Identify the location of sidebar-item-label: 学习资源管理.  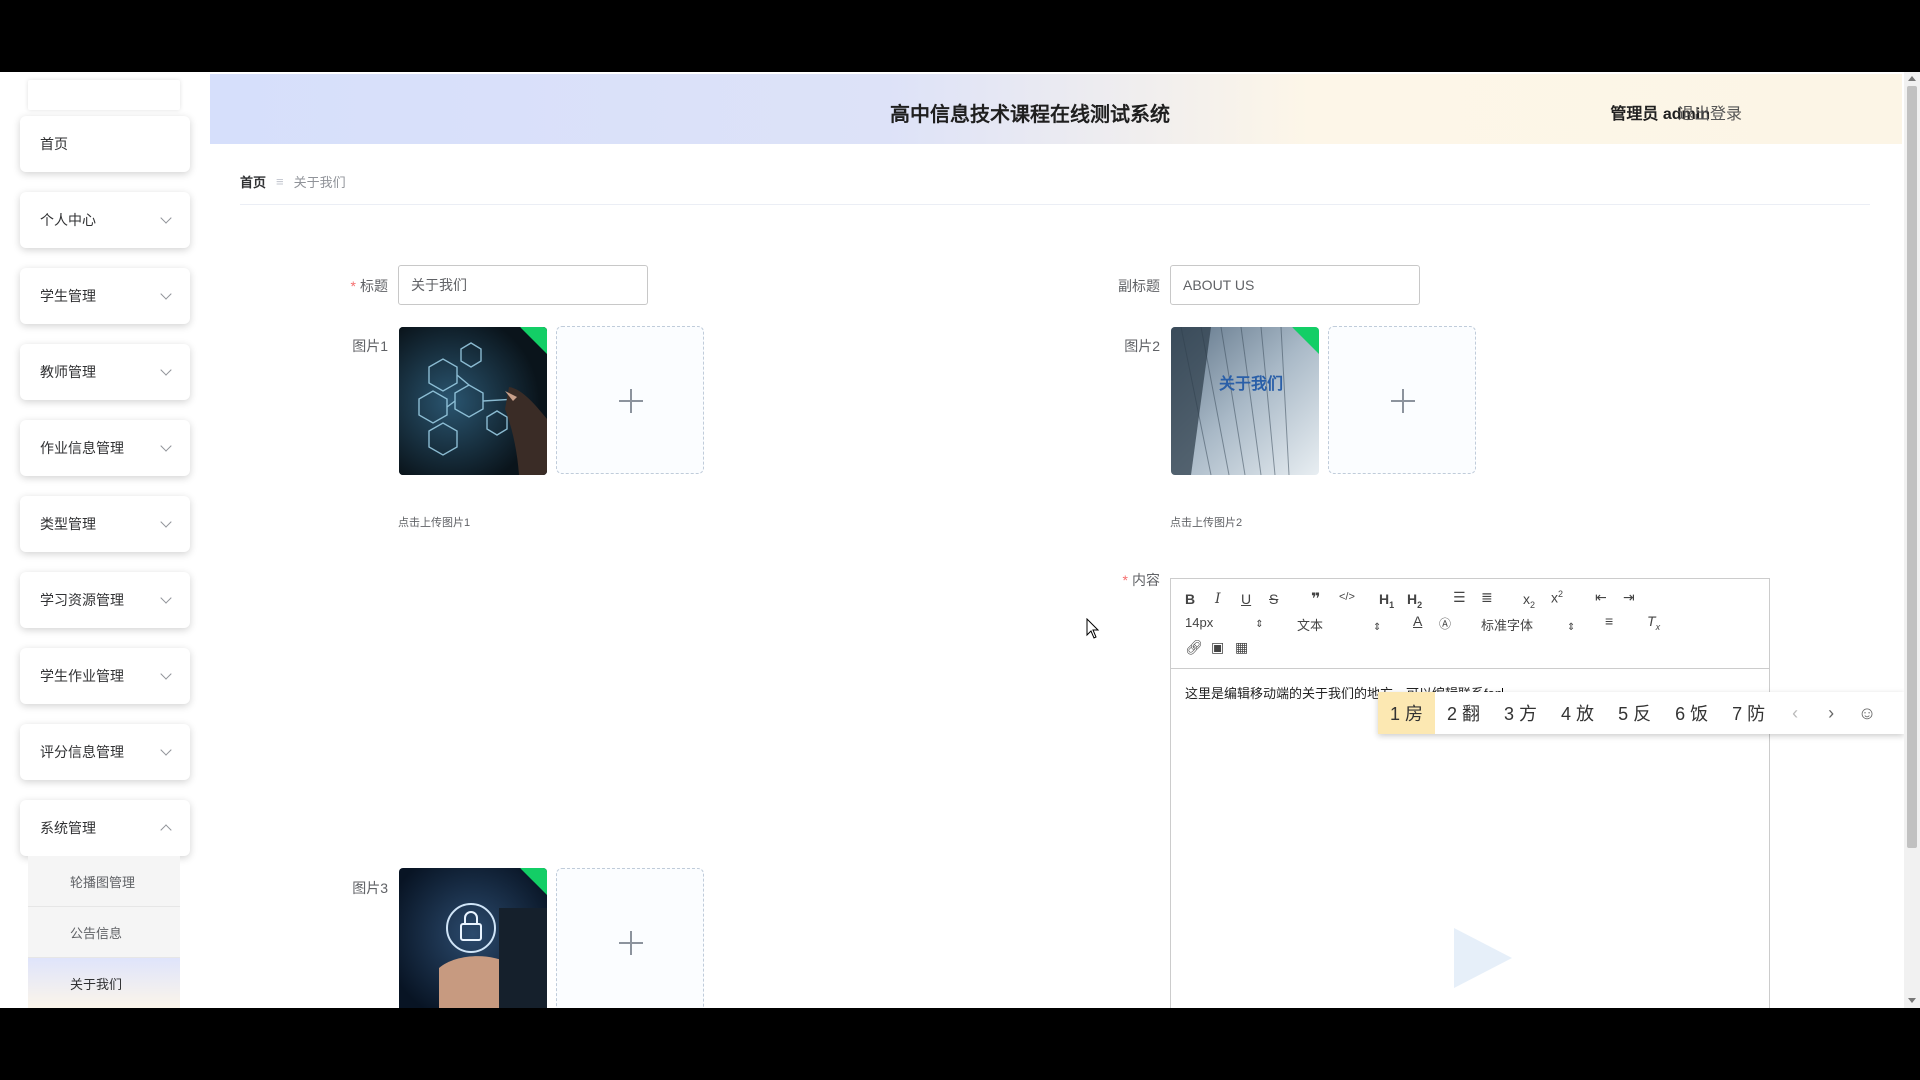
(82, 600).